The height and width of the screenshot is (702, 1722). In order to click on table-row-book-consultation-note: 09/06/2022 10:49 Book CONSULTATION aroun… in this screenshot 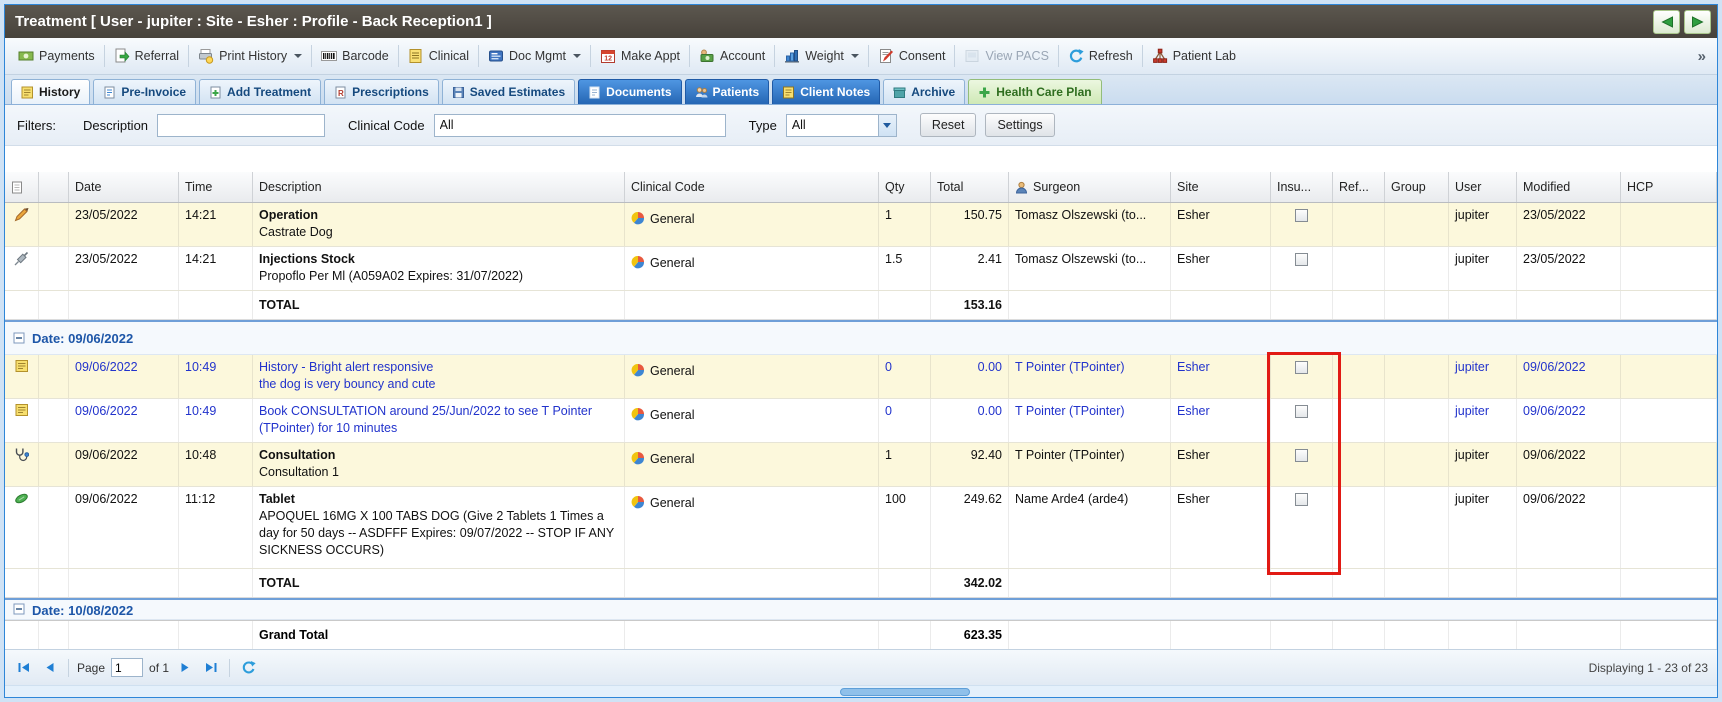, I will do `click(861, 421)`.